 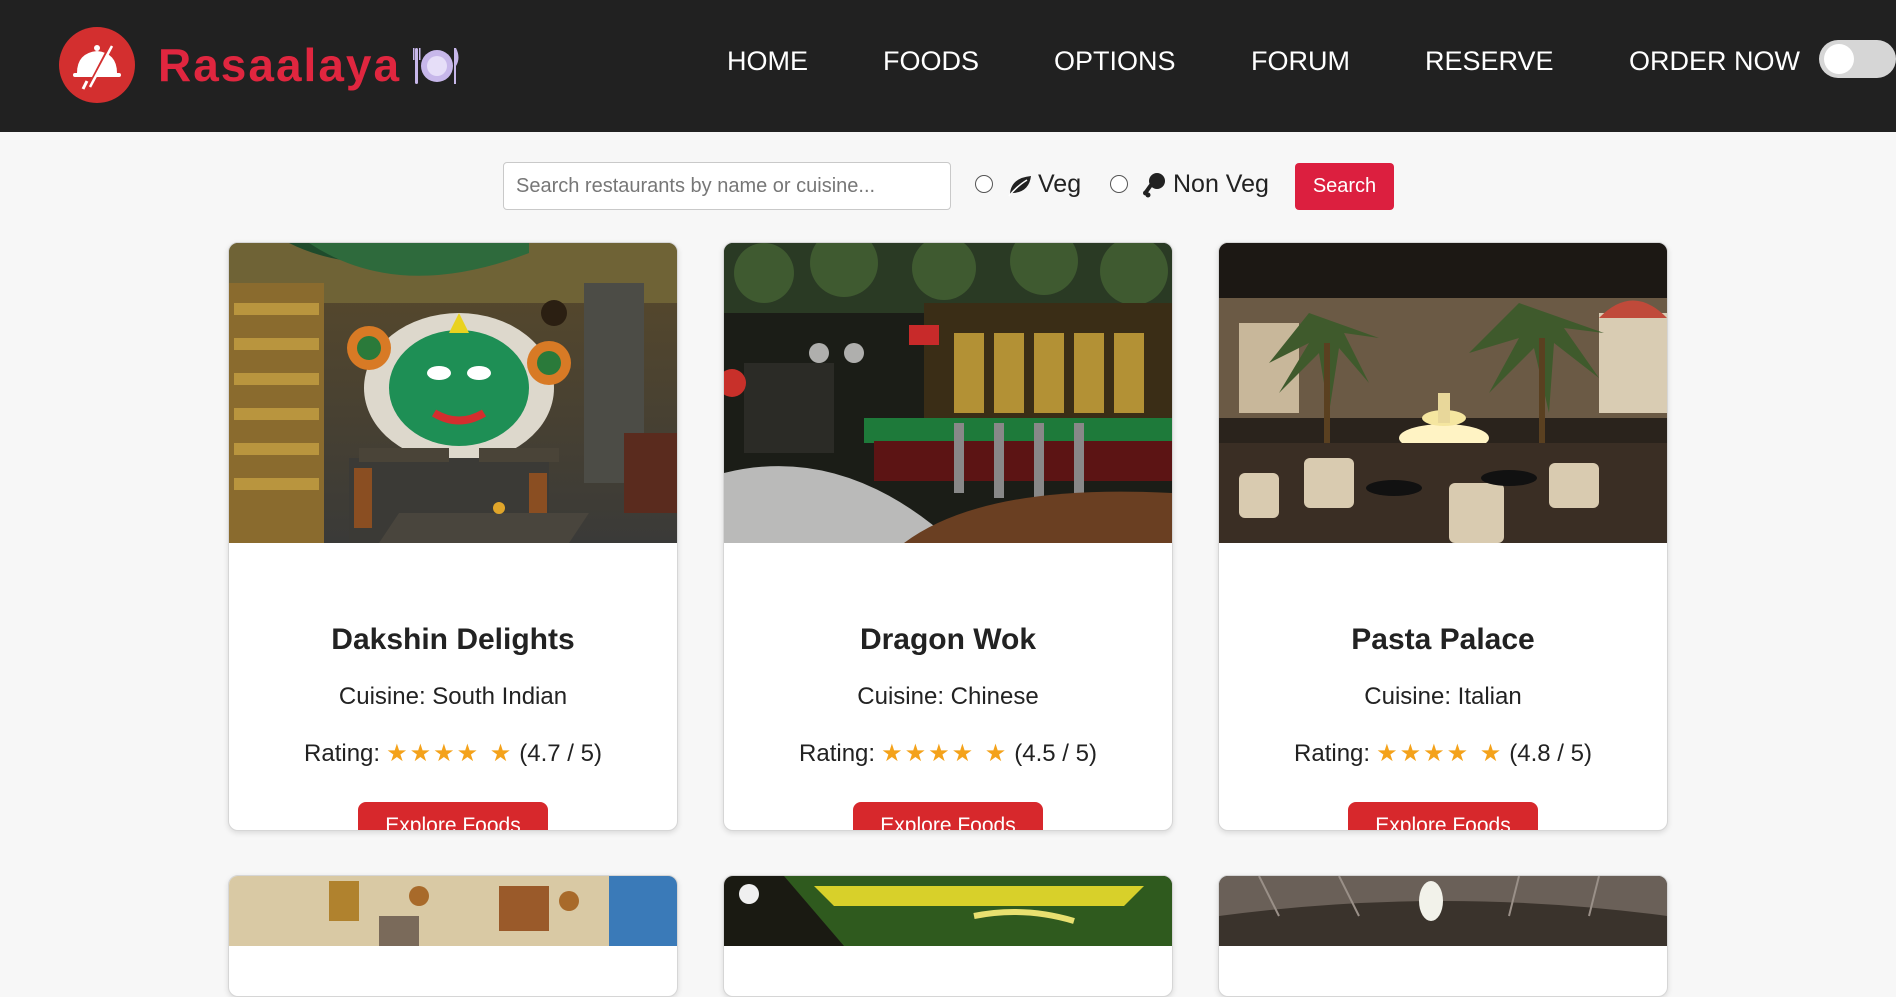 What do you see at coordinates (727, 186) in the screenshot?
I see `search-input` at bounding box center [727, 186].